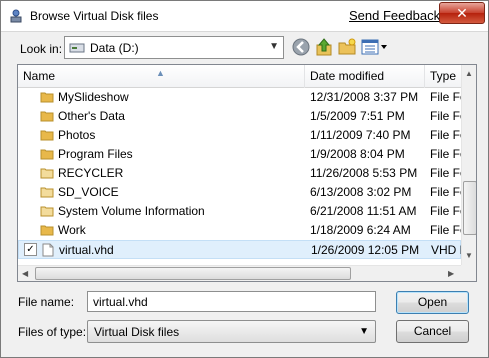 The height and width of the screenshot is (358, 489). I want to click on table-row: MySlideshow 12/31/2008 3:37 PM File Fo, so click(239, 97).